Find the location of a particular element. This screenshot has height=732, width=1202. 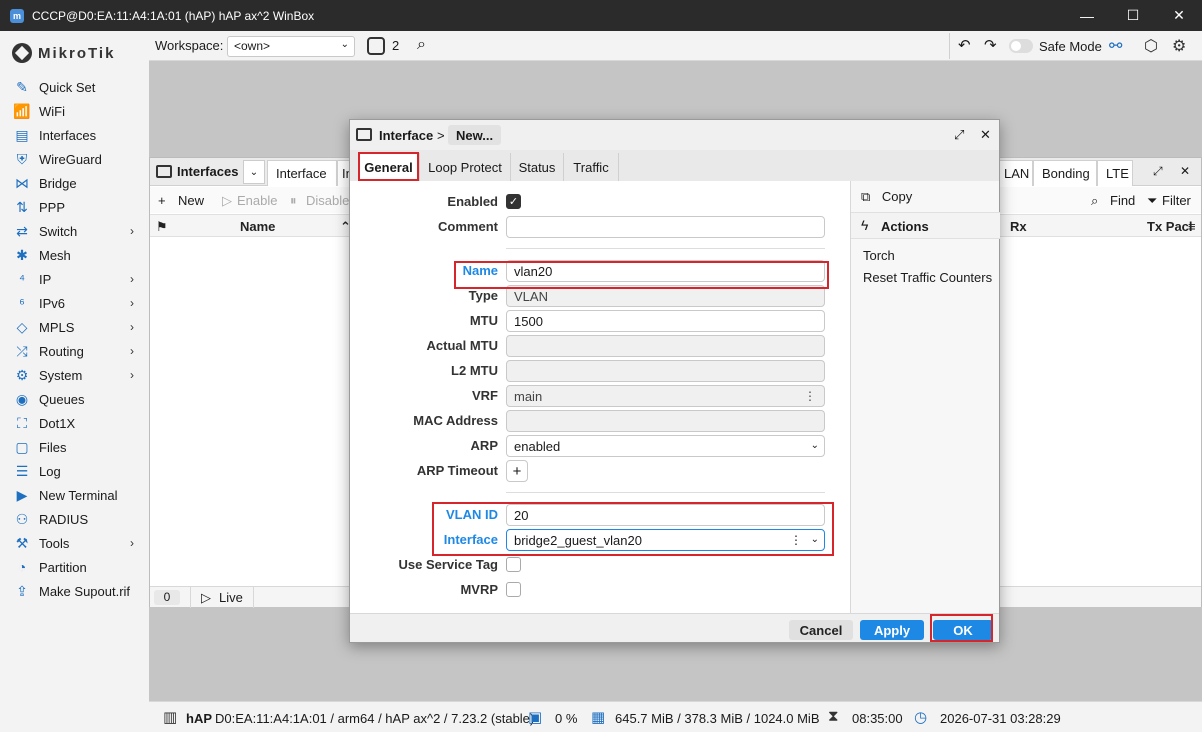

tab-general: General is located at coordinates (389, 167).